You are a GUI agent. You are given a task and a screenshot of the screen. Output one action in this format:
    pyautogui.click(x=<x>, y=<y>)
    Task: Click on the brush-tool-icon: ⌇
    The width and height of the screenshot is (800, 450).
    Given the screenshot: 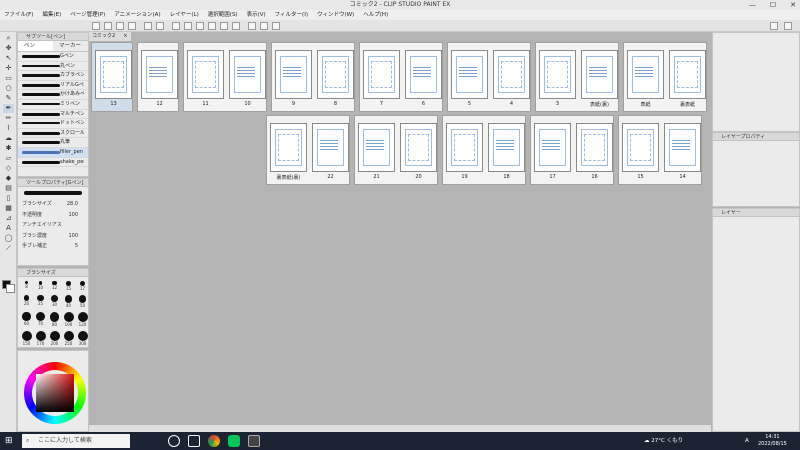 What is the action you would take?
    pyautogui.click(x=8, y=128)
    